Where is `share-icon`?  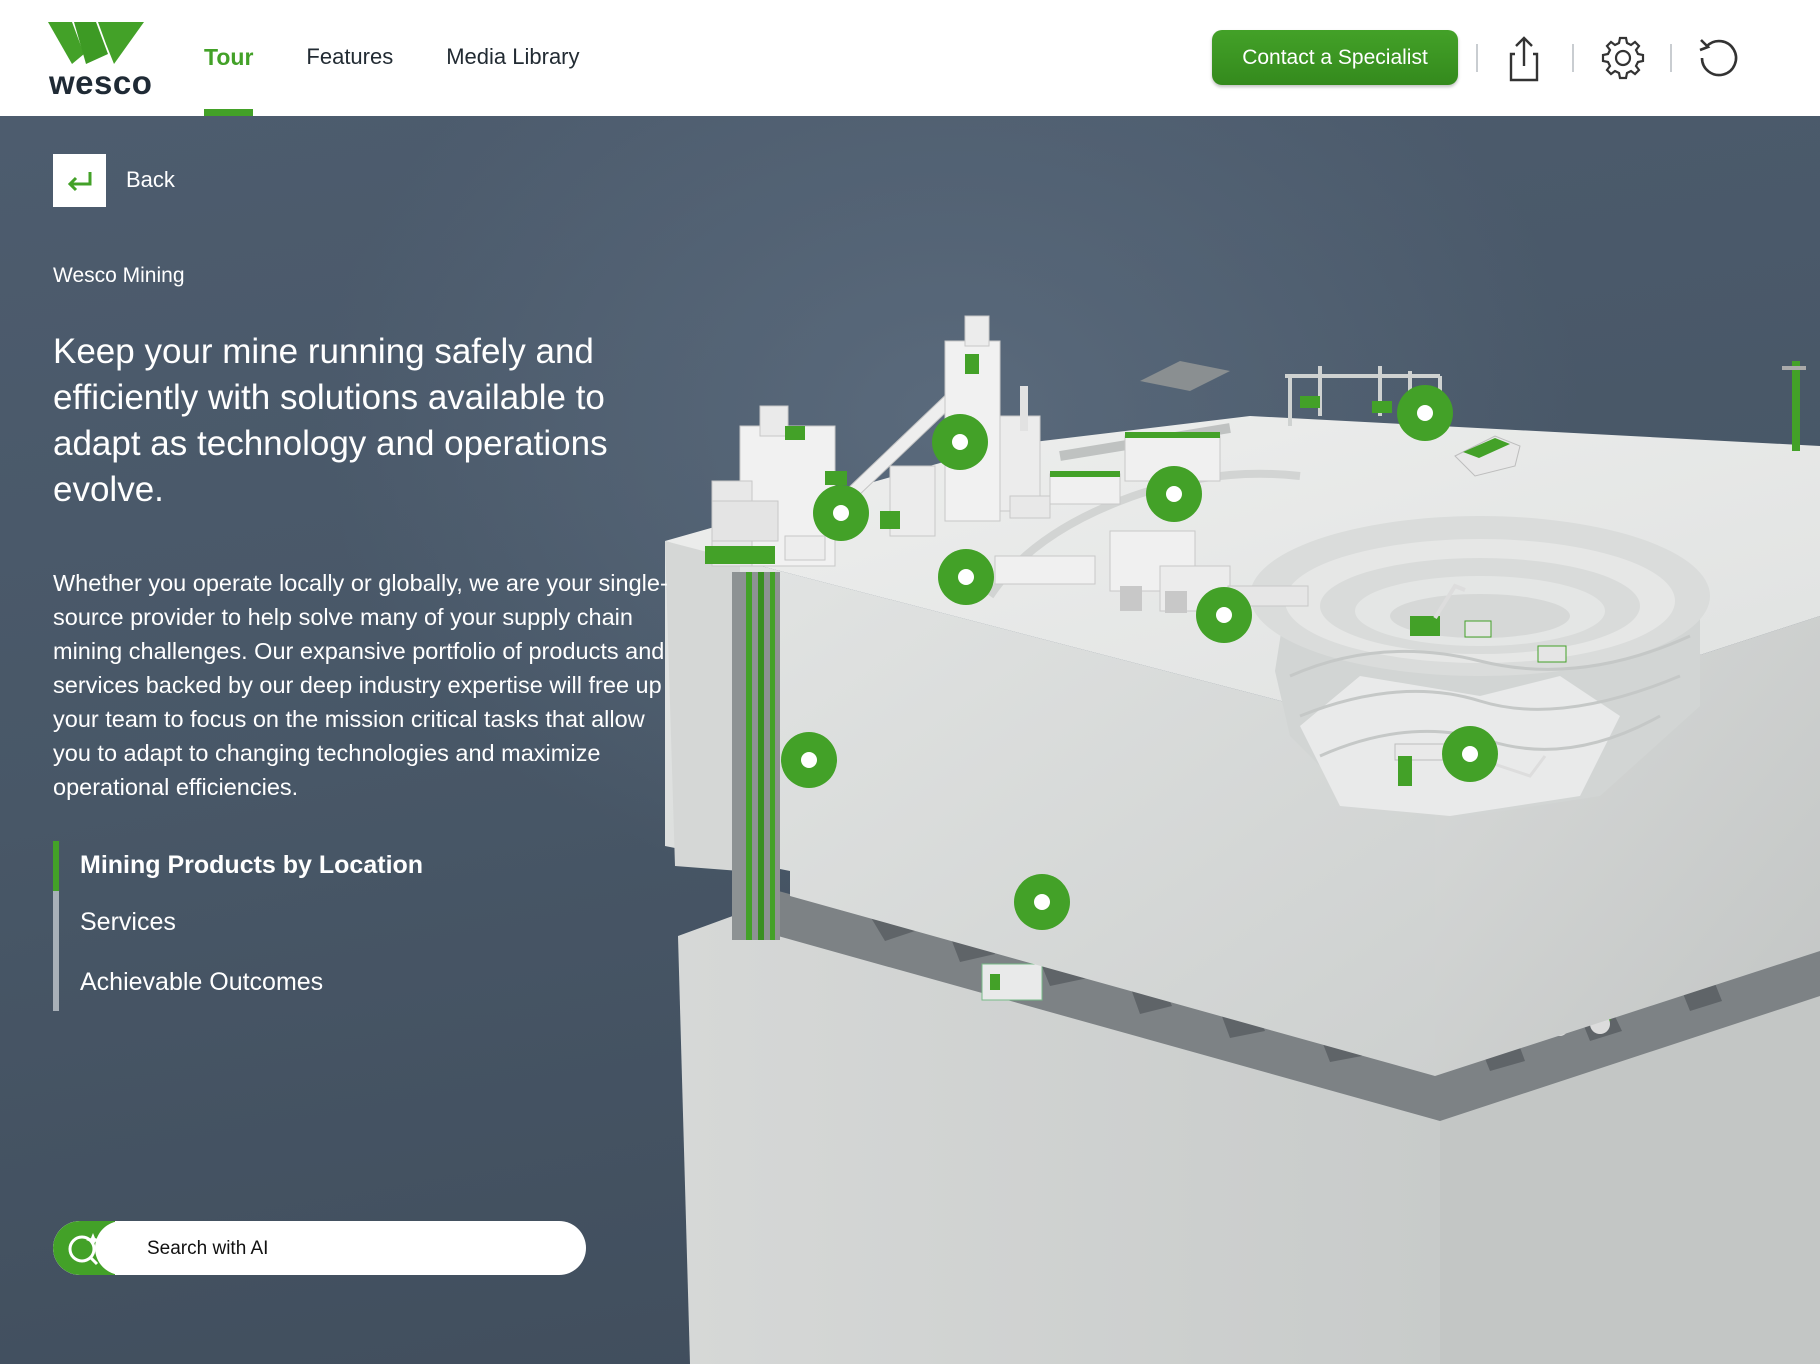 share-icon is located at coordinates (1524, 58).